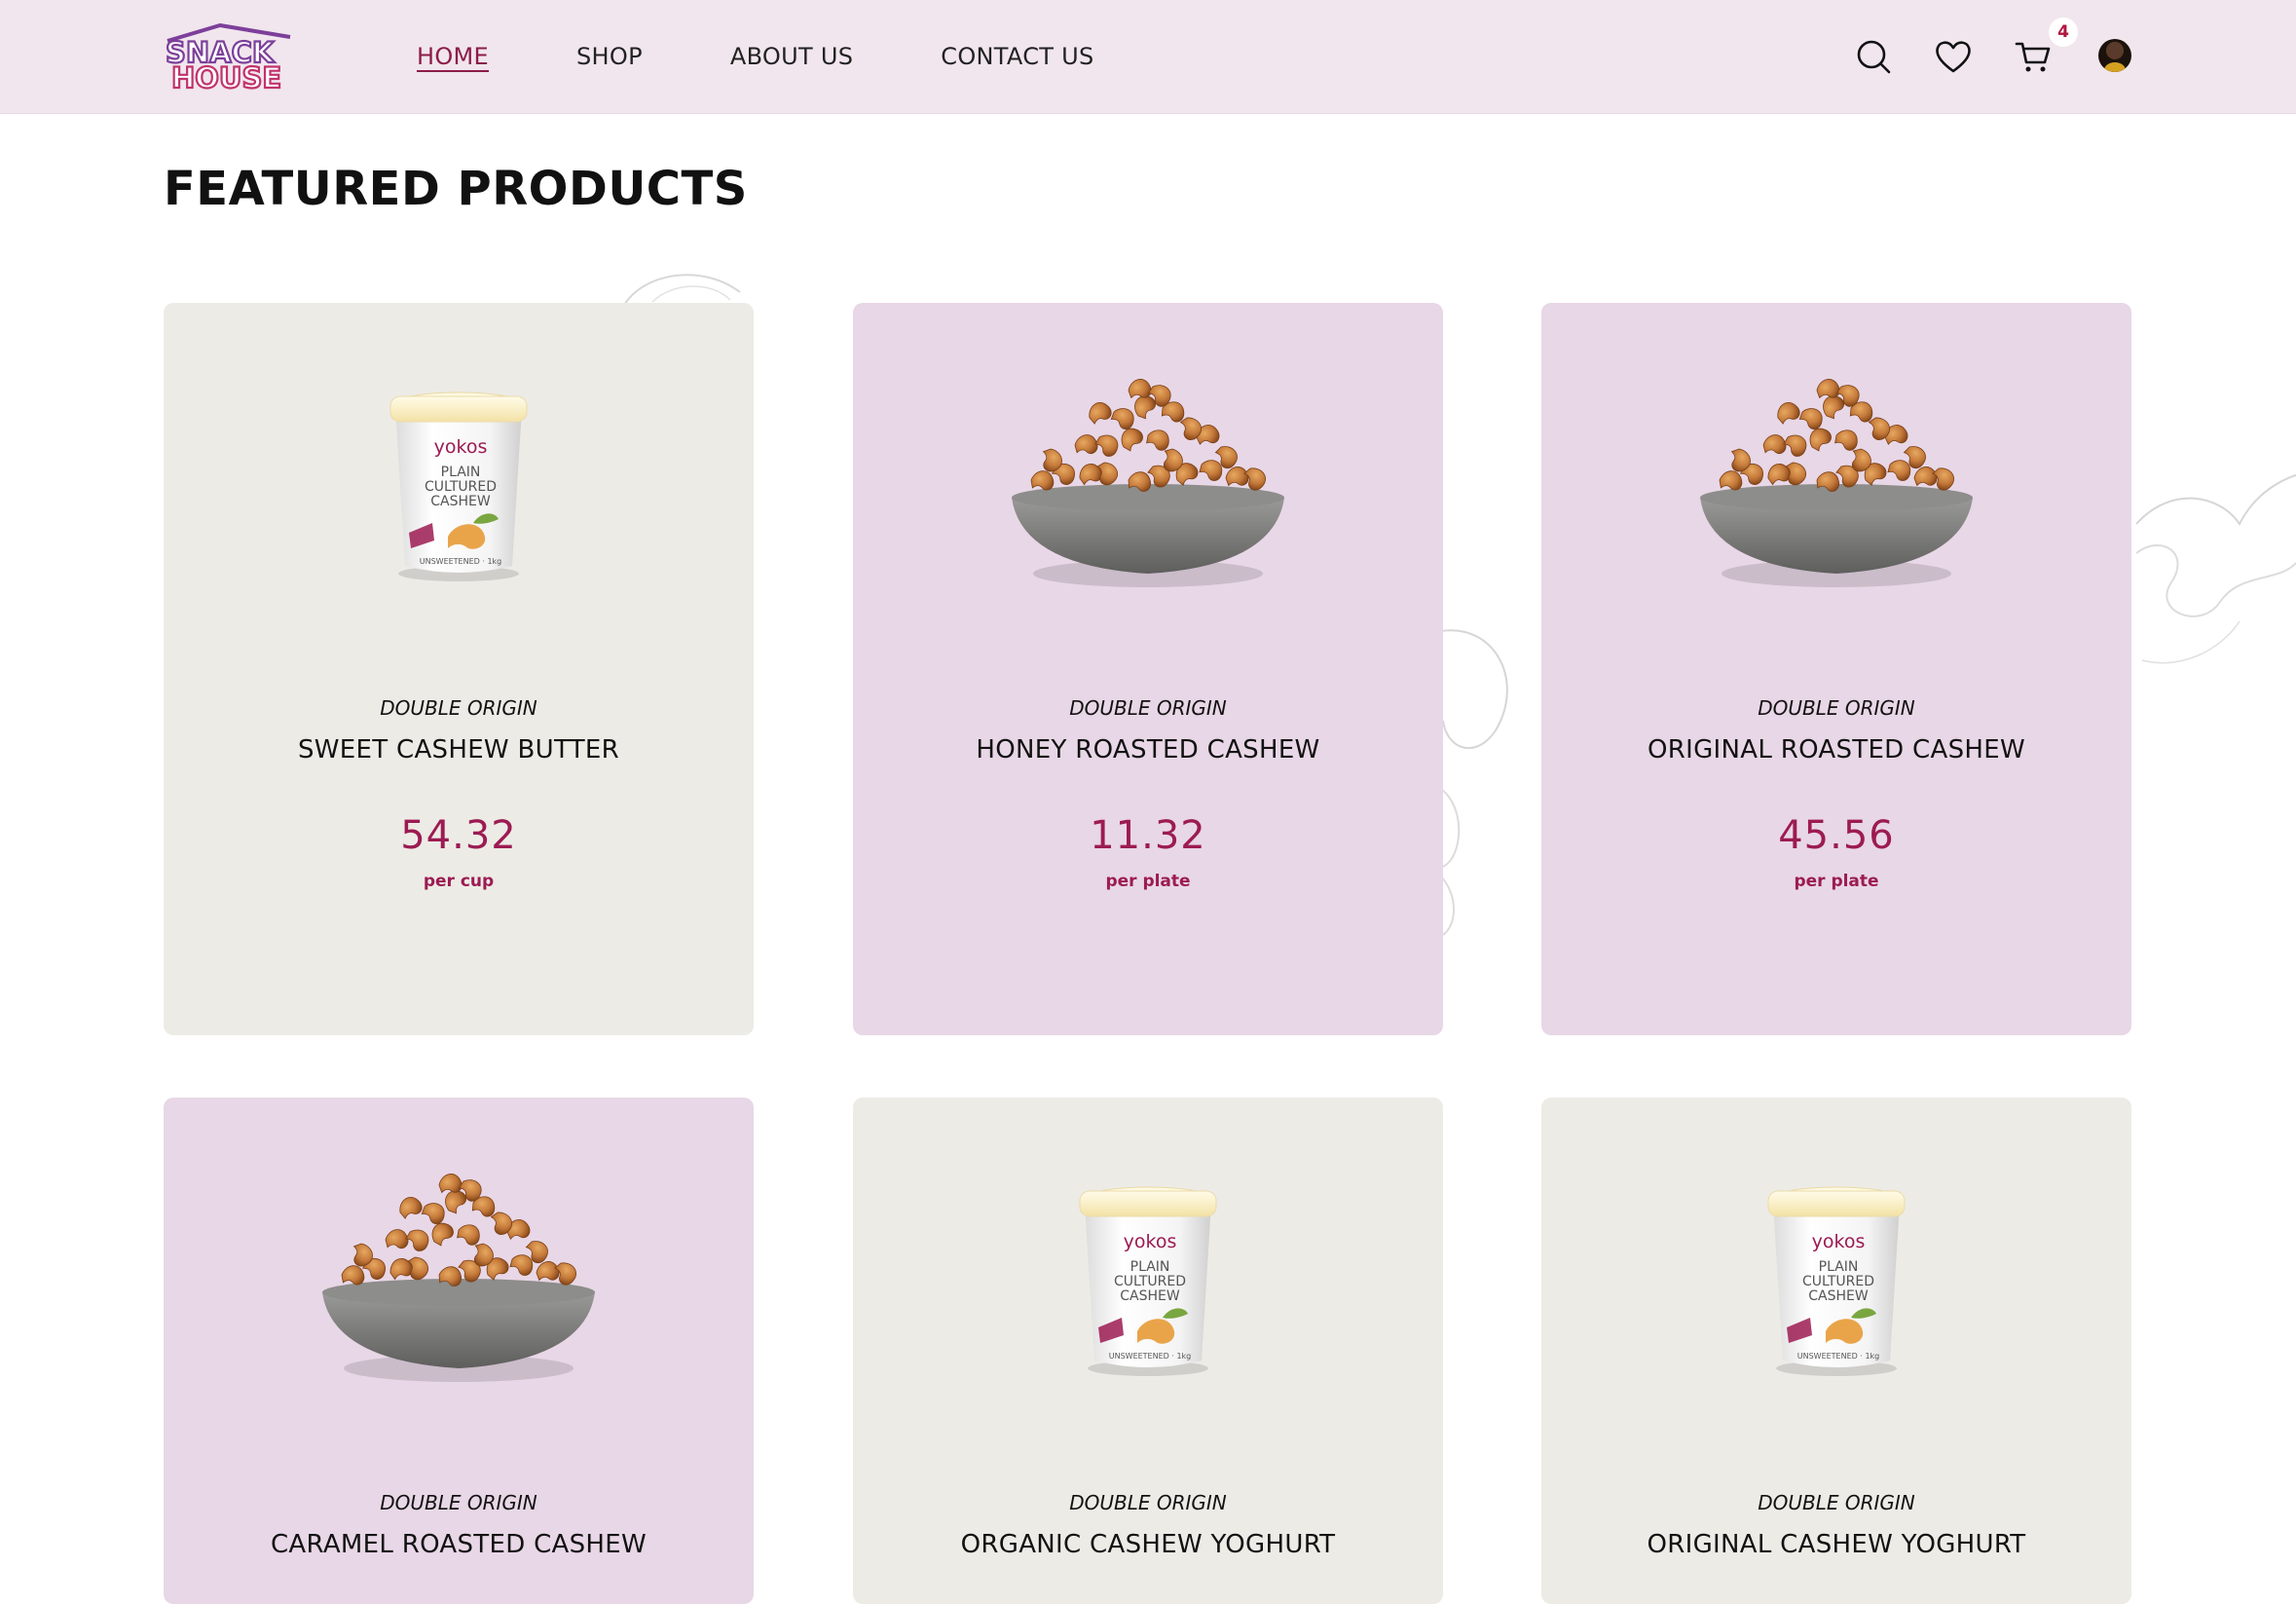  Describe the element at coordinates (459, 835) in the screenshot. I see `product-price: 54.32` at that location.